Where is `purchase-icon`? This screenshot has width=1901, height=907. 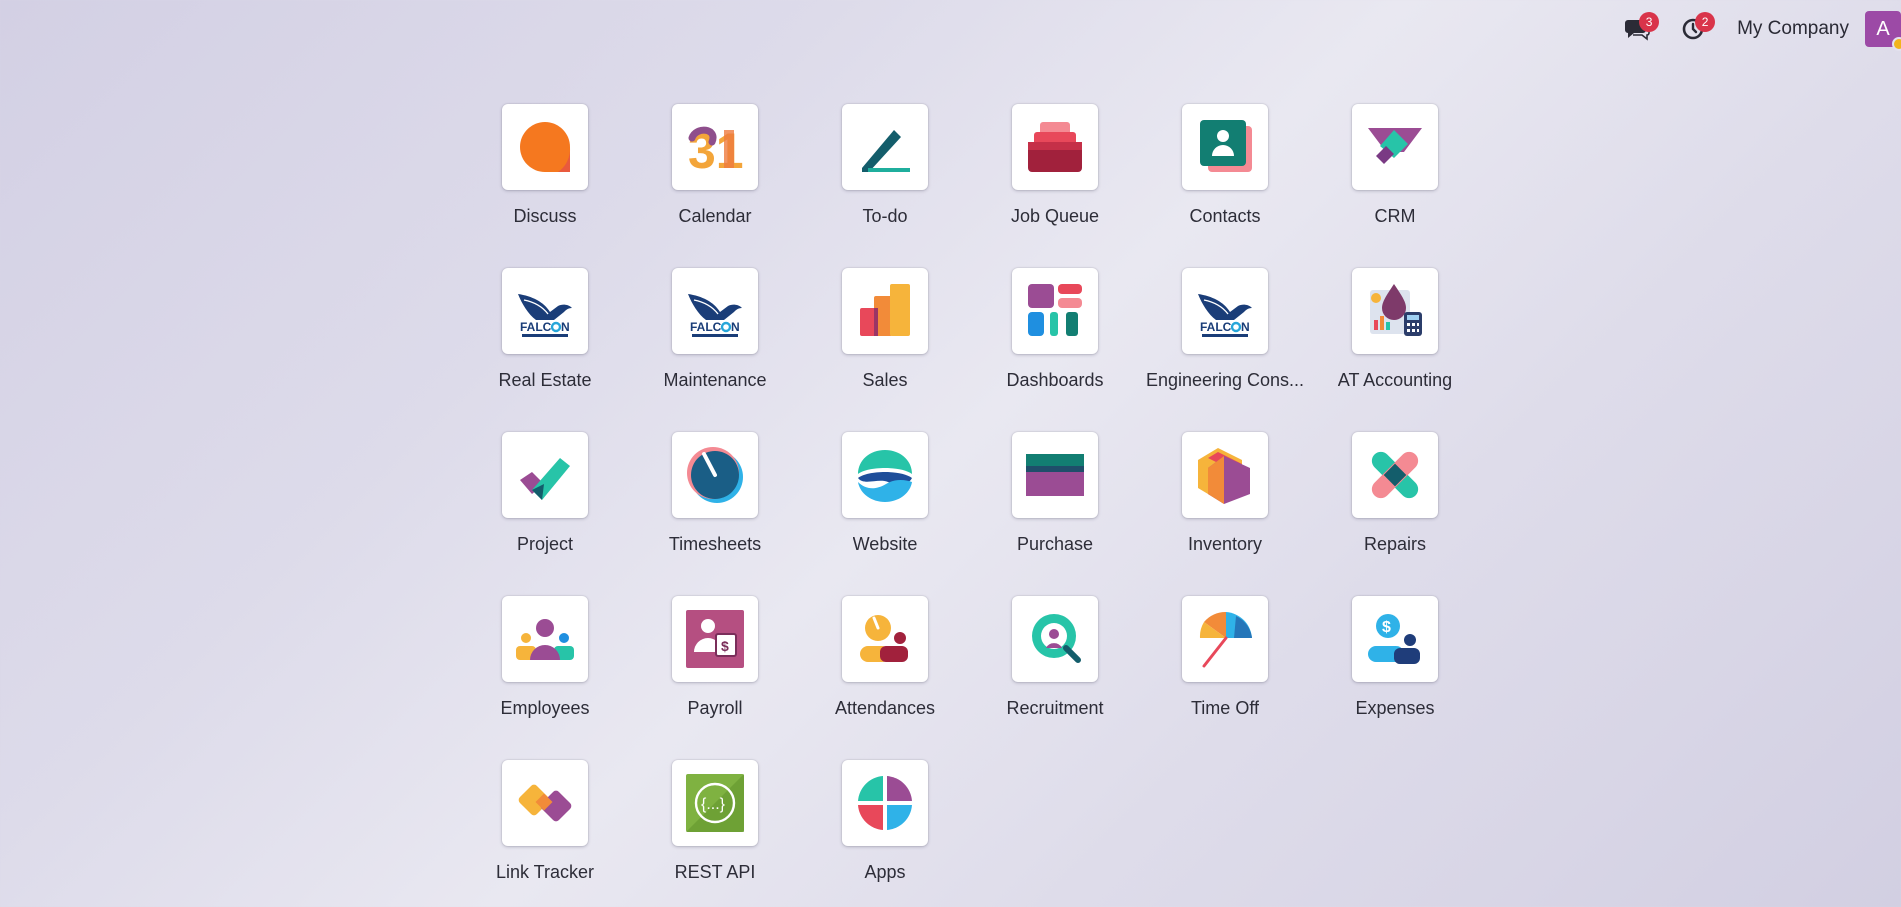 purchase-icon is located at coordinates (1055, 475).